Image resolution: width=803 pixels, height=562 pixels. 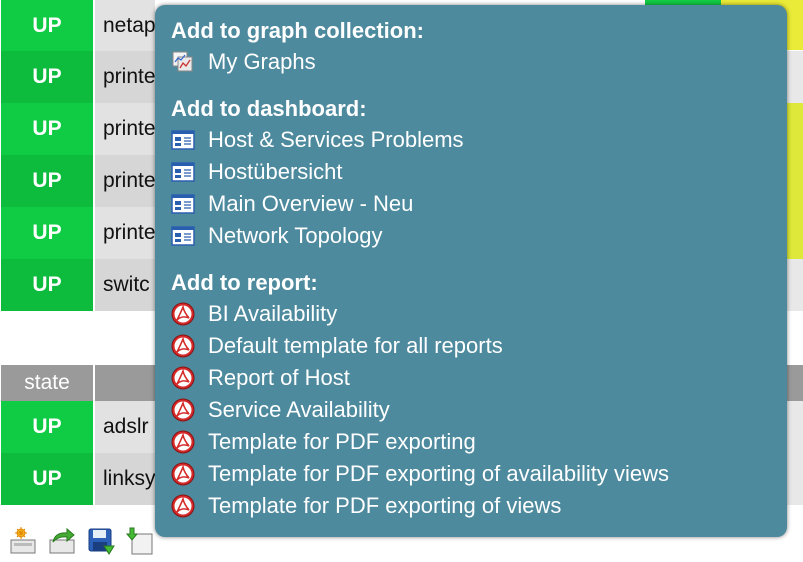 I want to click on menu-item-report: Default template for all reports, so click(x=471, y=346).